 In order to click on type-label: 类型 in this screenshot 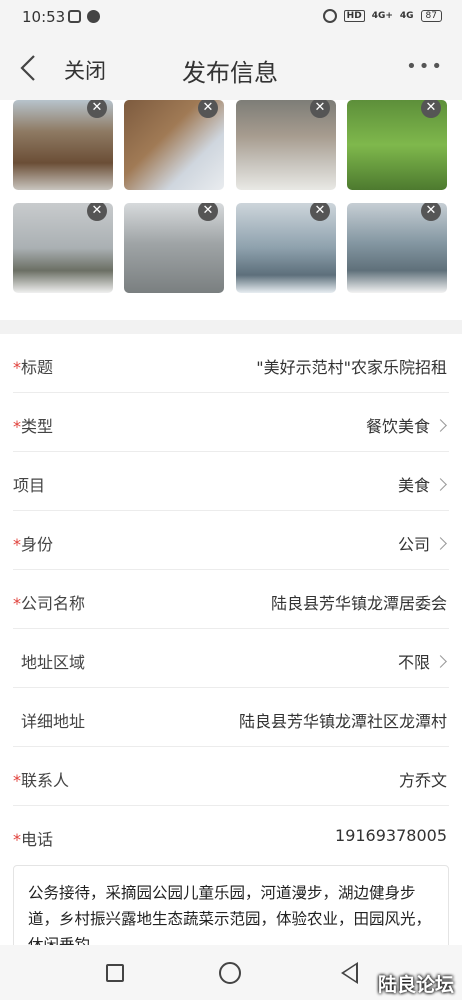, I will do `click(37, 426)`.